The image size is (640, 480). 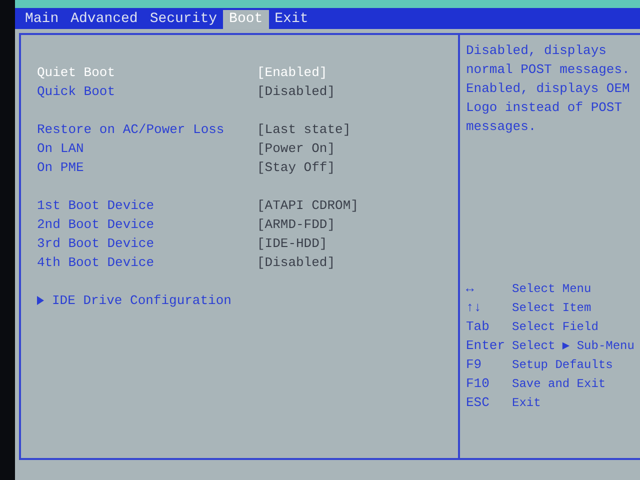 I want to click on setting-label: 1st Boot Device, so click(x=147, y=206).